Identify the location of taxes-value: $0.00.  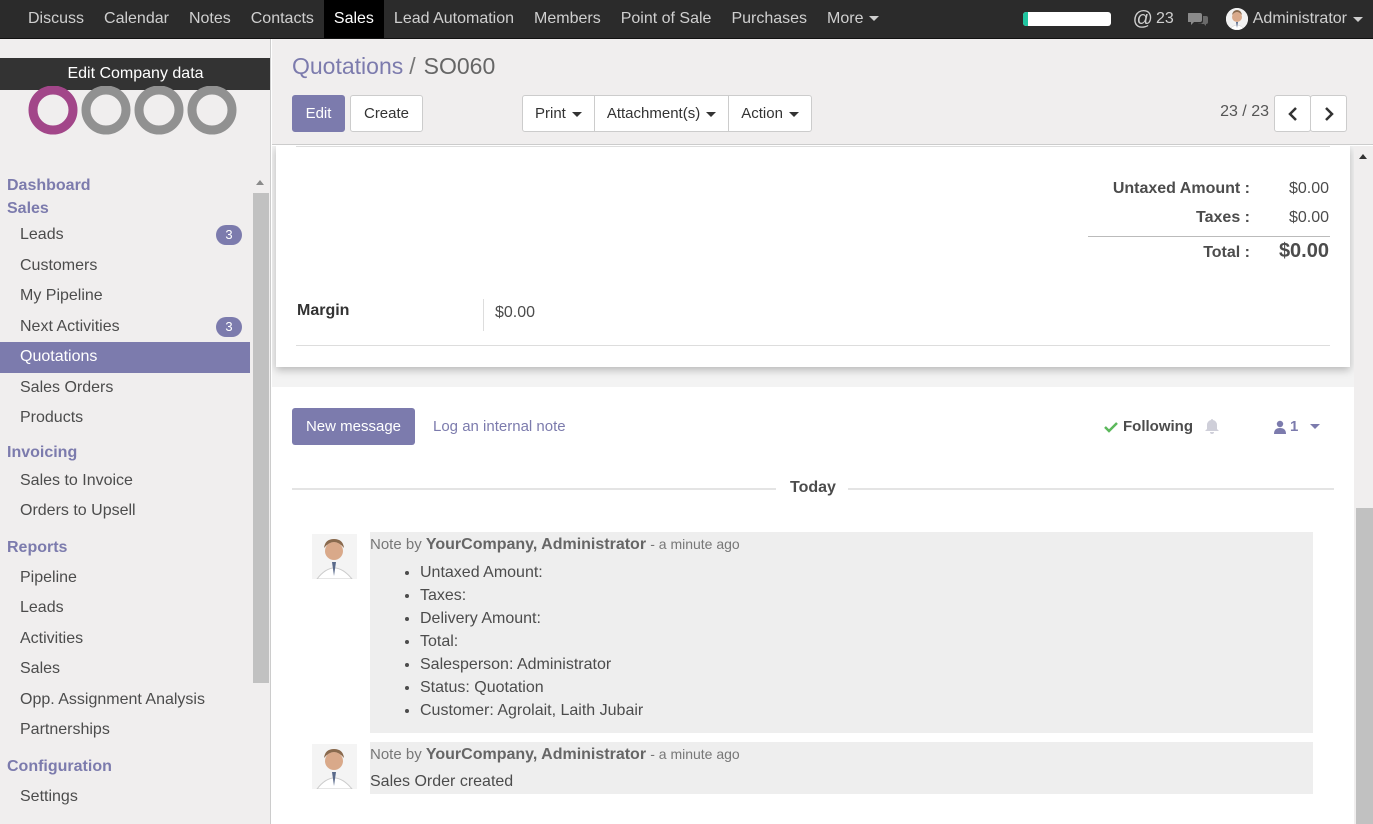
(1308, 217).